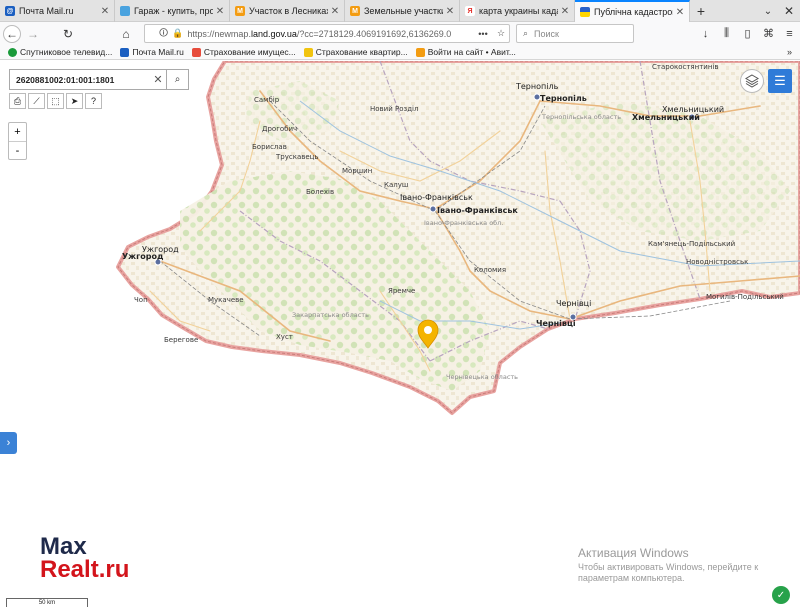  I want to click on scale-label: 50 km, so click(47, 603).